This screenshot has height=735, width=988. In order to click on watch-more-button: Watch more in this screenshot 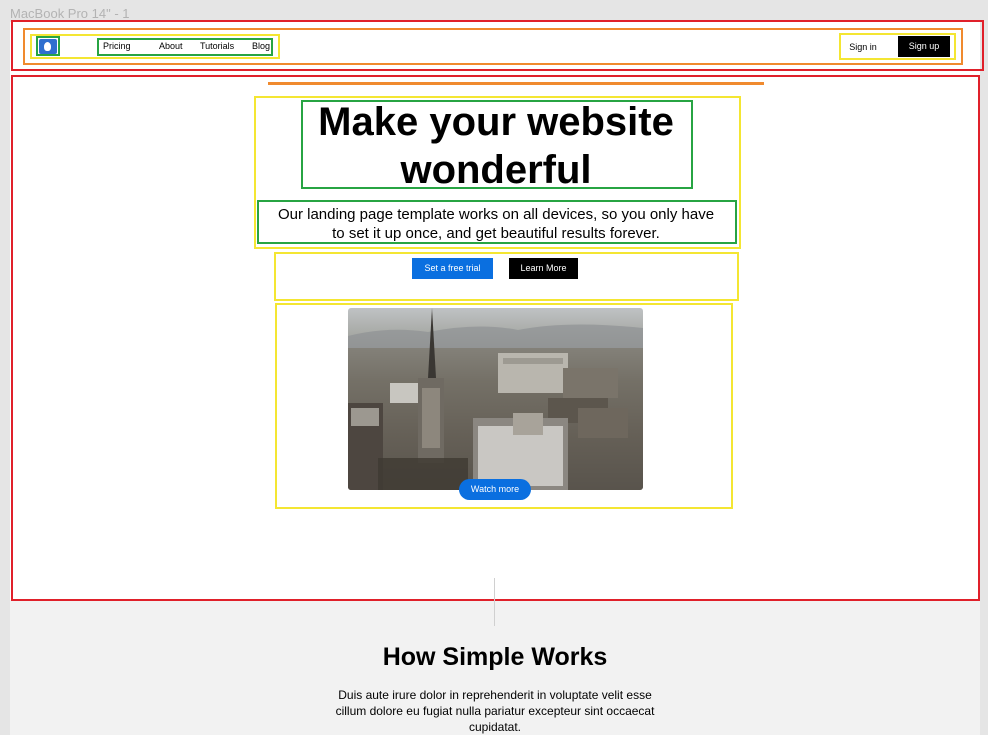, I will do `click(495, 489)`.